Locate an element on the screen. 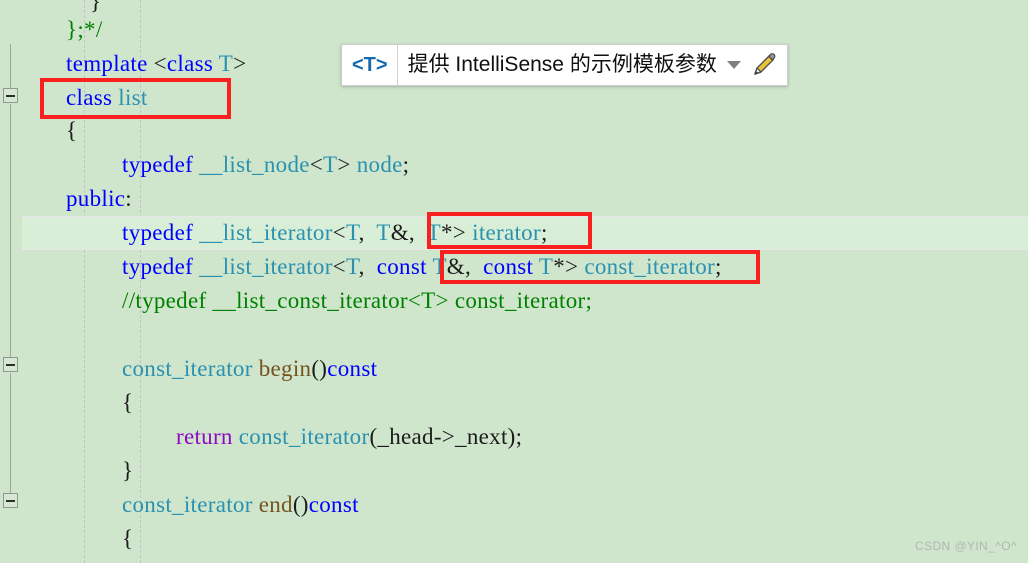  line-partial-top: } is located at coordinates (95, 8).